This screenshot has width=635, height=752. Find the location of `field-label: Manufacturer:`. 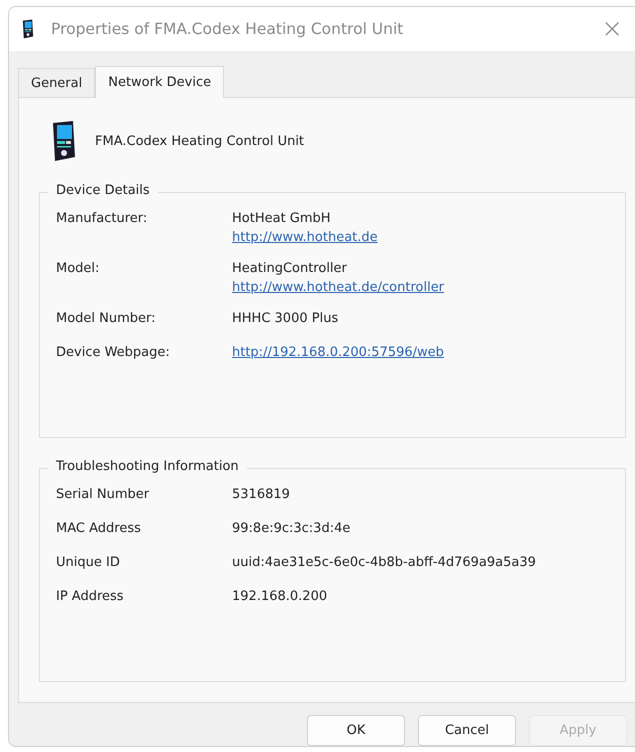

field-label: Manufacturer: is located at coordinates (102, 219).